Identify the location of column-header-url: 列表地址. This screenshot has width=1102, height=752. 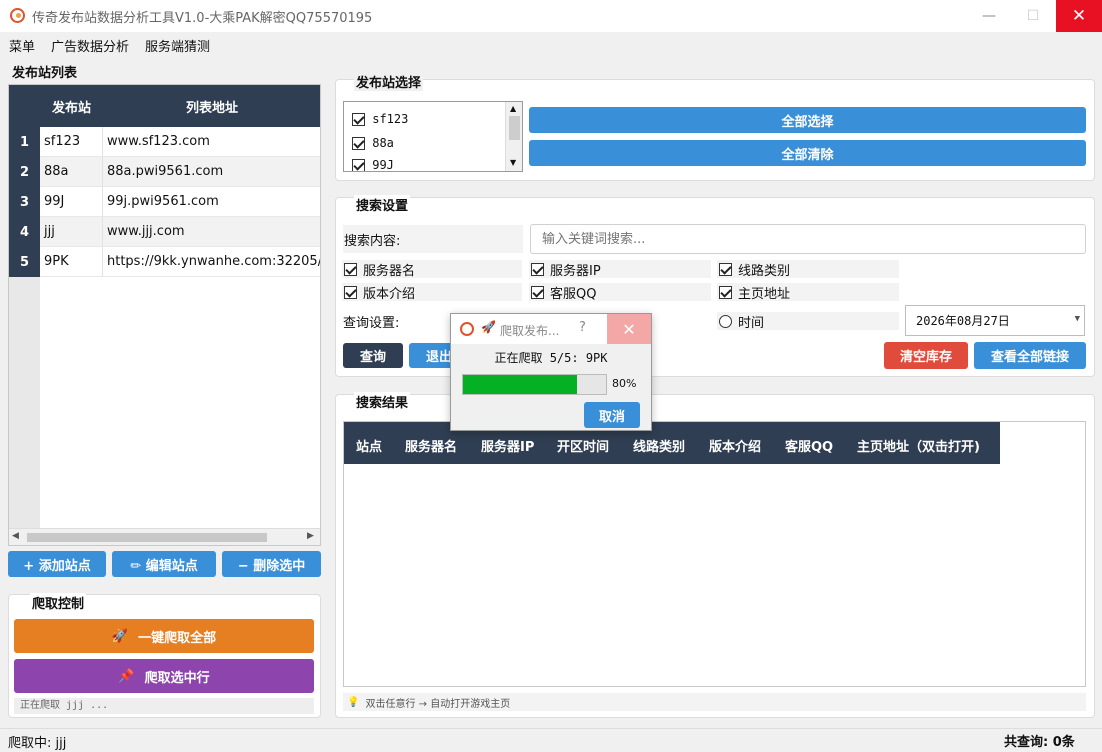
(211, 106).